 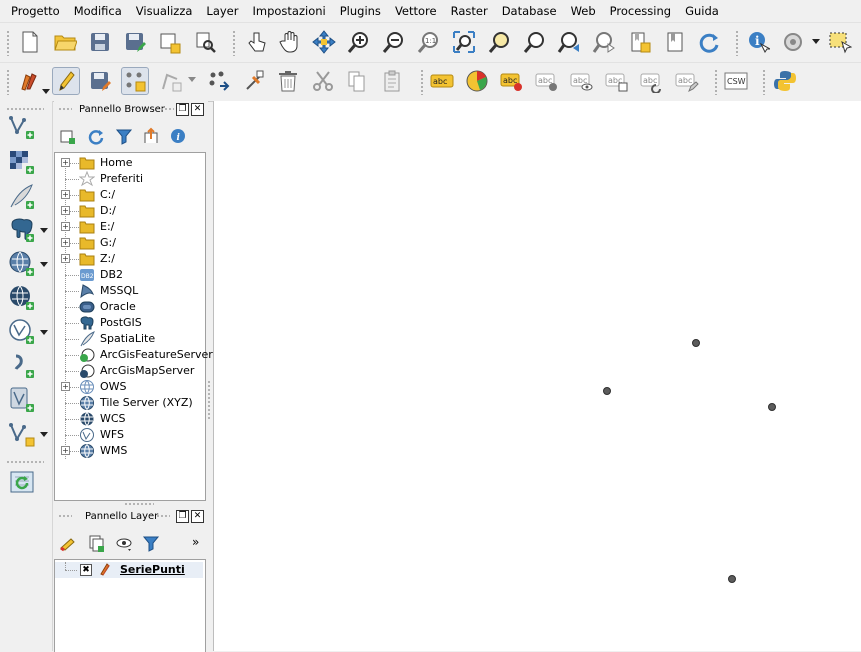 I want to click on dock-splitter, so click(x=209, y=400).